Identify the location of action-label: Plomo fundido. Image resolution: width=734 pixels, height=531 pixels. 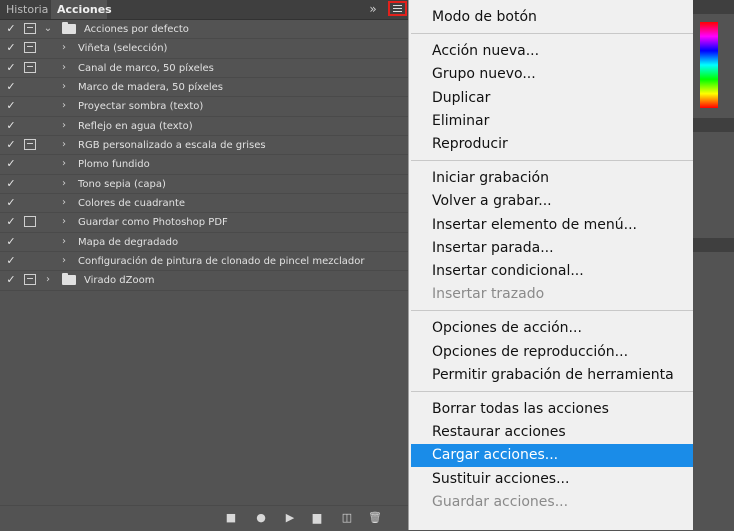
(114, 165).